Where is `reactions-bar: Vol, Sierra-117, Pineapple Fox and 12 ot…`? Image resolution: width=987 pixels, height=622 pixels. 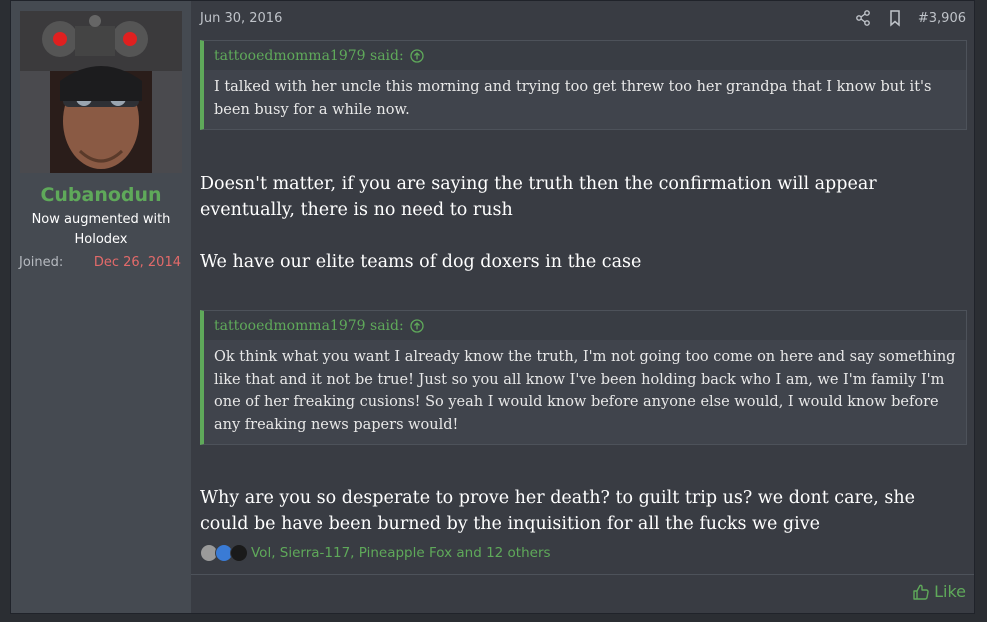
reactions-bar: Vol, Sierra-117, Pineapple Fox and 12 ot… is located at coordinates (375, 553).